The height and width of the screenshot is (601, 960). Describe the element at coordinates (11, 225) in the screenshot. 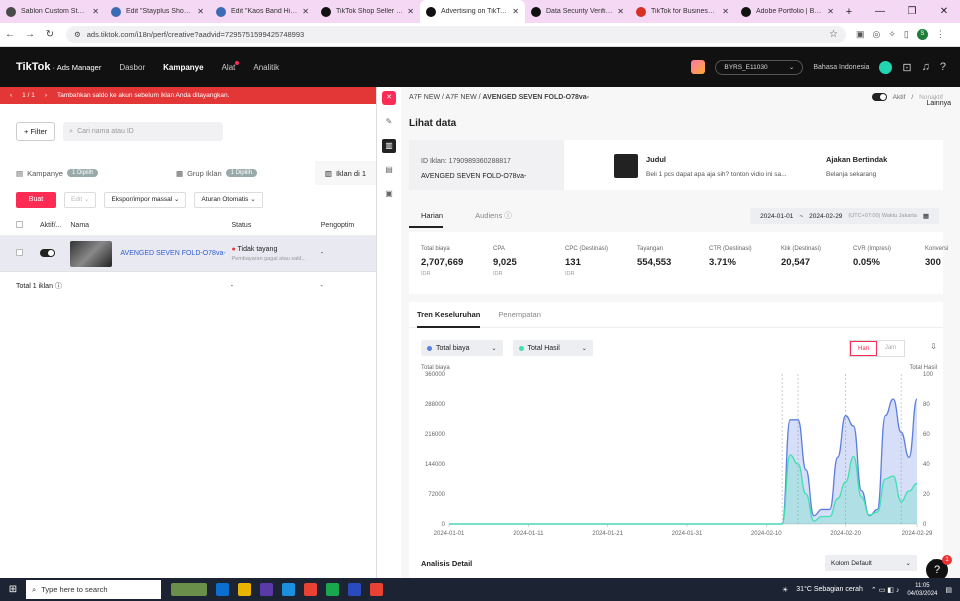

I see `select-all-checkbox` at that location.